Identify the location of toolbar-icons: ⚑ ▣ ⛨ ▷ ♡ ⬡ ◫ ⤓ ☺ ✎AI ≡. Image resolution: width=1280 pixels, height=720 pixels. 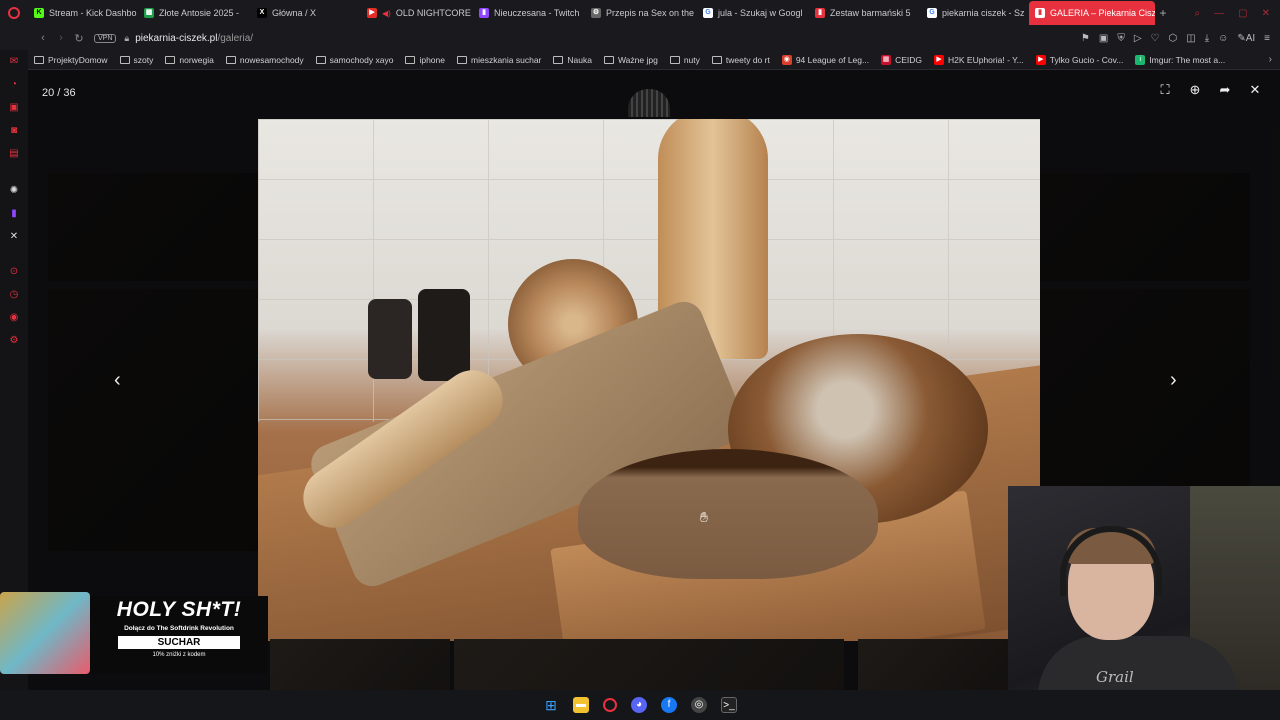
(1180, 38).